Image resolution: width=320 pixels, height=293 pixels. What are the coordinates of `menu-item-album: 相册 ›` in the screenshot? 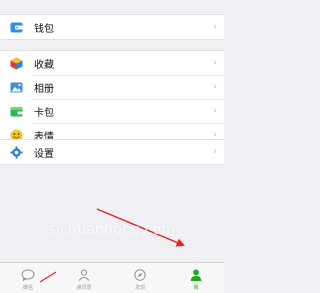 It's located at (112, 87).